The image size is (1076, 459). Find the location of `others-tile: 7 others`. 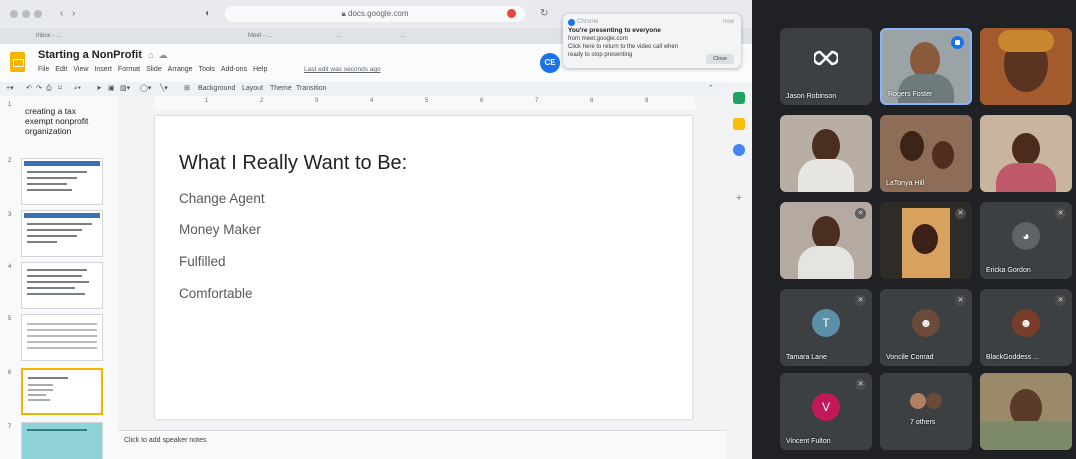

others-tile: 7 others is located at coordinates (926, 411).